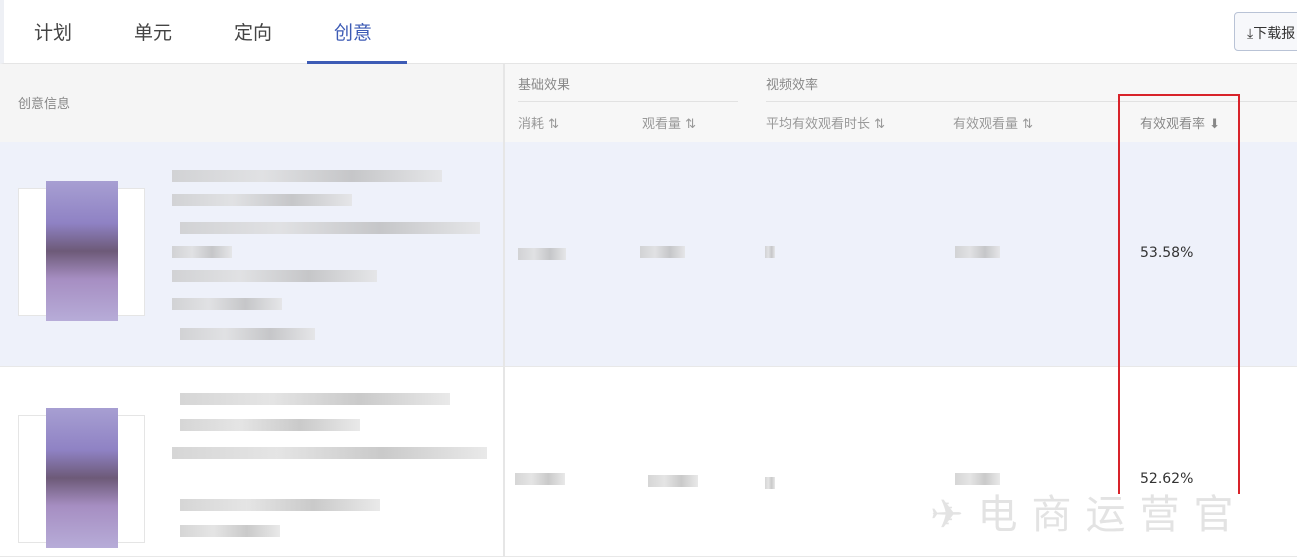 The height and width of the screenshot is (557, 1297). I want to click on creative-info-label: 创意信息, so click(44, 104).